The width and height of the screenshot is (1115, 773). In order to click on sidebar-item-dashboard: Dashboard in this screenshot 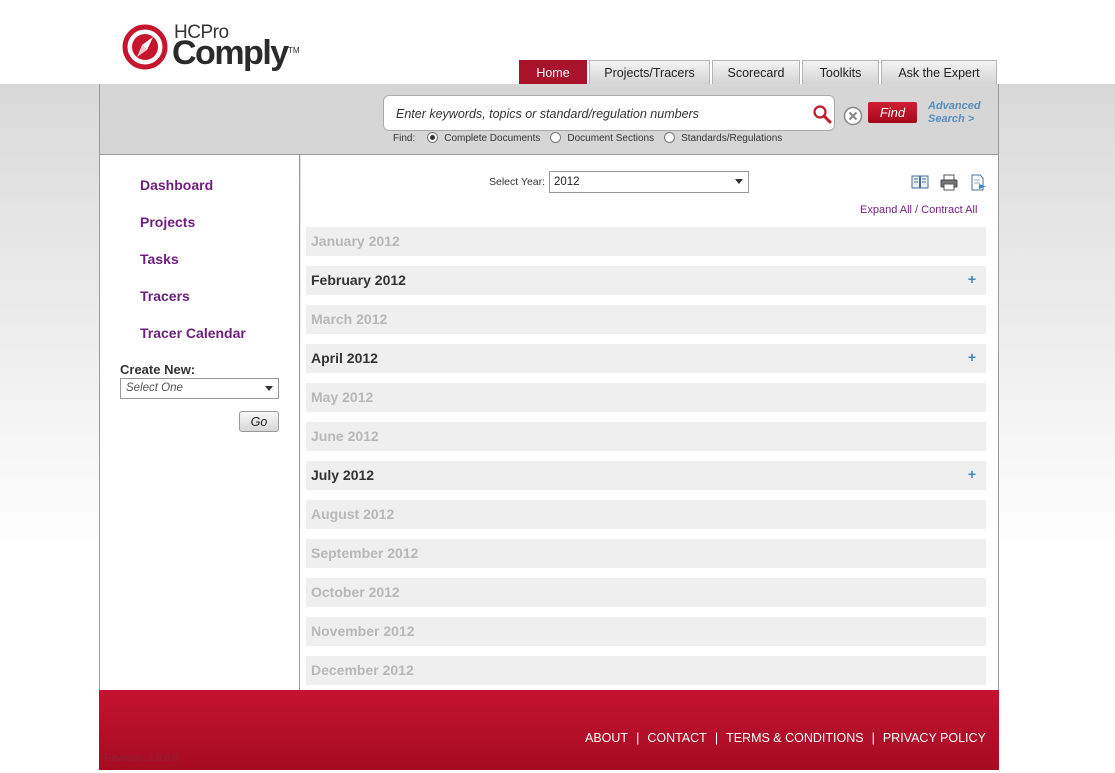, I will do `click(176, 185)`.